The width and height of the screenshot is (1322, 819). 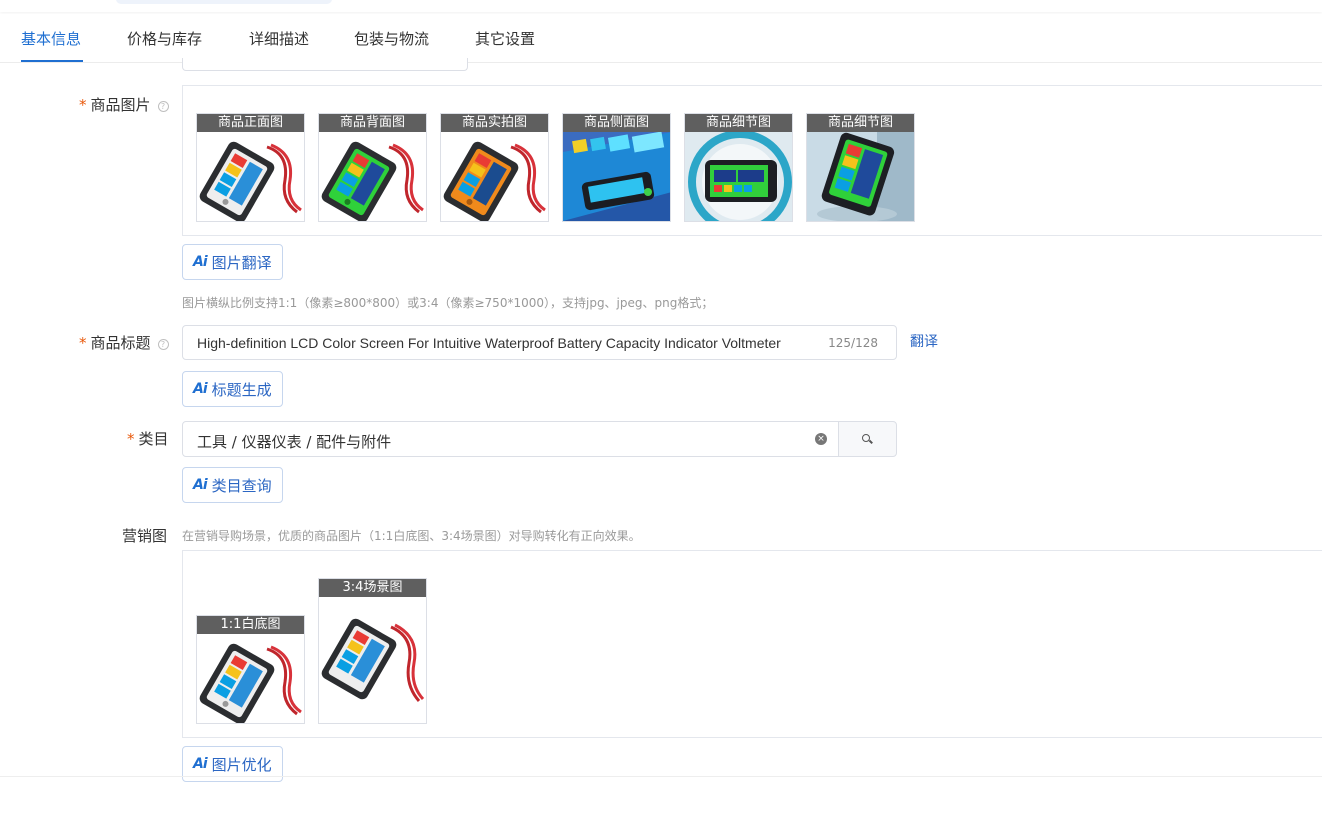 What do you see at coordinates (325, 64) in the screenshot?
I see `previous-field-box` at bounding box center [325, 64].